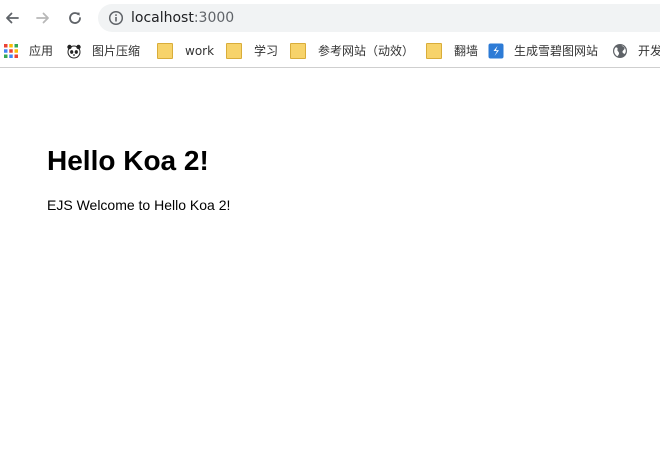 The width and height of the screenshot is (660, 458). I want to click on back-arrow-icon, so click(12, 18).